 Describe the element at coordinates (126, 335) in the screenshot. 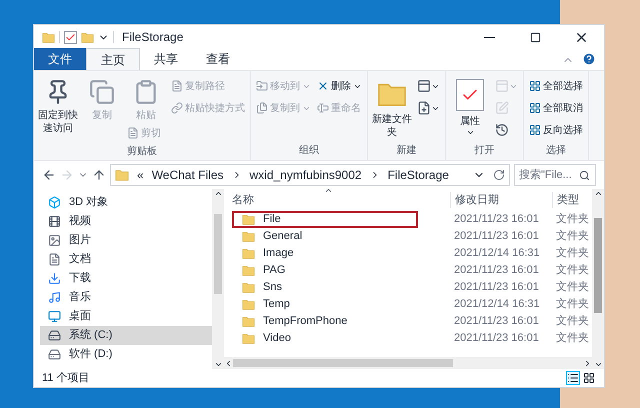

I see `nav-item: 系统 (C:)` at that location.